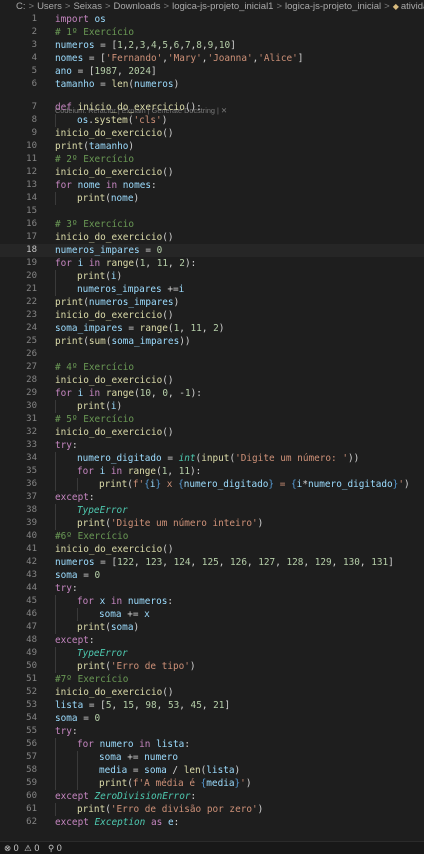 The height and width of the screenshot is (854, 424). I want to click on code-line: 5 ano = [1987, 2024], so click(212, 71).